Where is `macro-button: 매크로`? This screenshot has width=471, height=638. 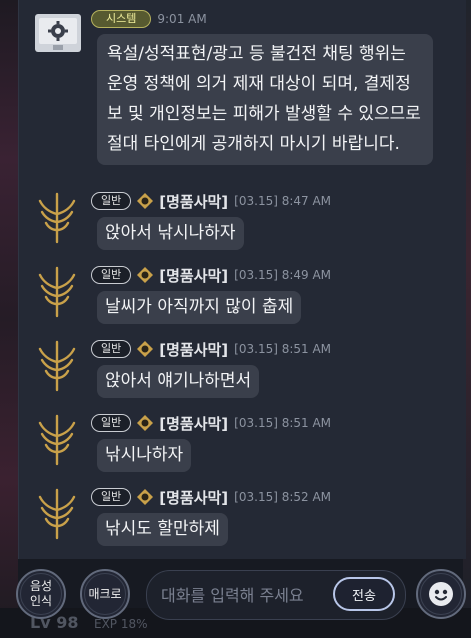 macro-button: 매크로 is located at coordinates (105, 594).